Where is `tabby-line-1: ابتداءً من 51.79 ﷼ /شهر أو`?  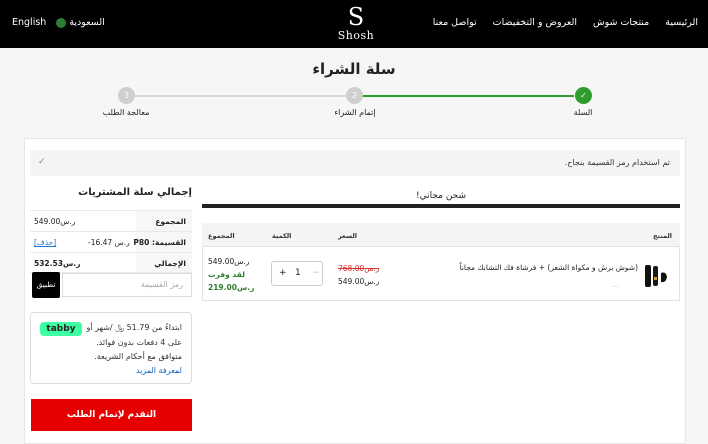
tabby-line-1: ابتداءً من 51.79 ﷼ /شهر أو is located at coordinates (134, 327).